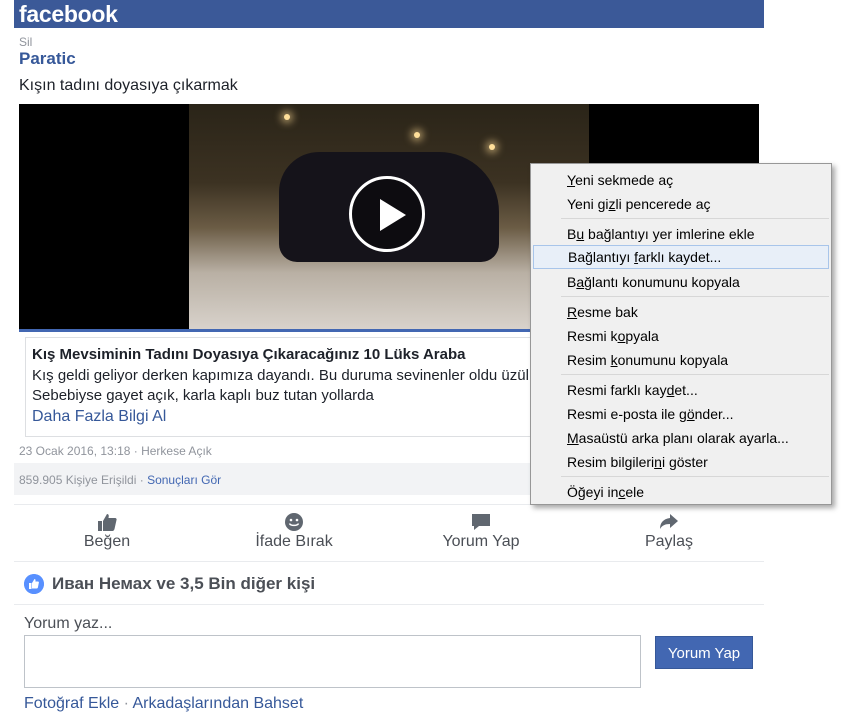 This screenshot has width=857, height=713. Describe the element at coordinates (332, 661) in the screenshot. I see `comment-input` at that location.